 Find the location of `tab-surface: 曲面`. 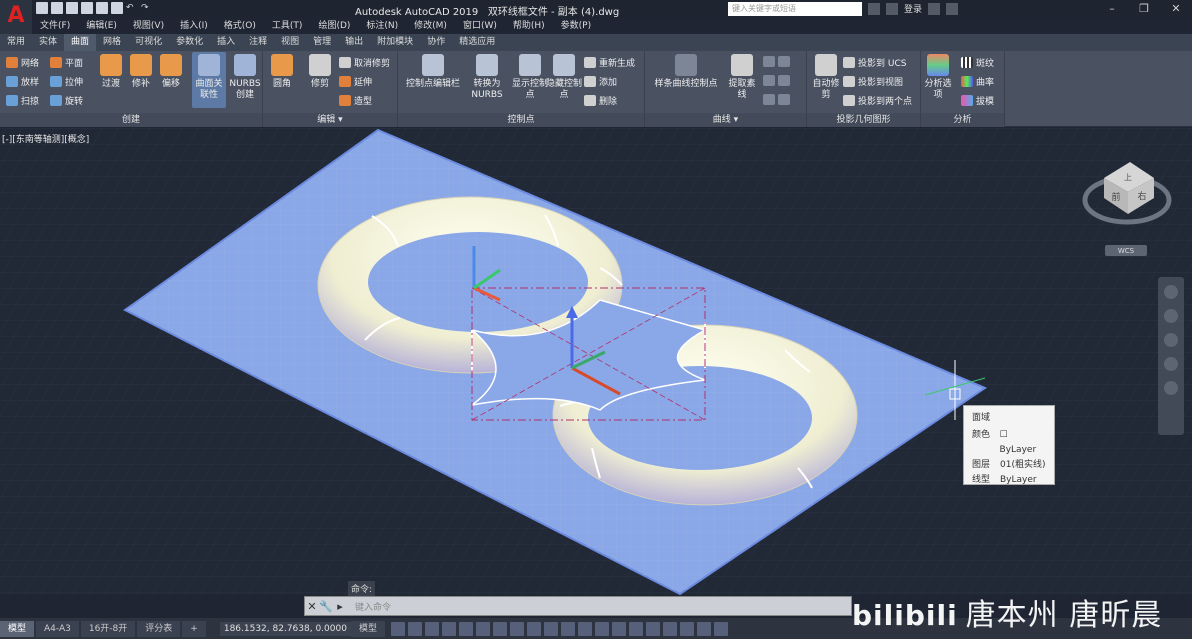

tab-surface: 曲面 is located at coordinates (80, 42).